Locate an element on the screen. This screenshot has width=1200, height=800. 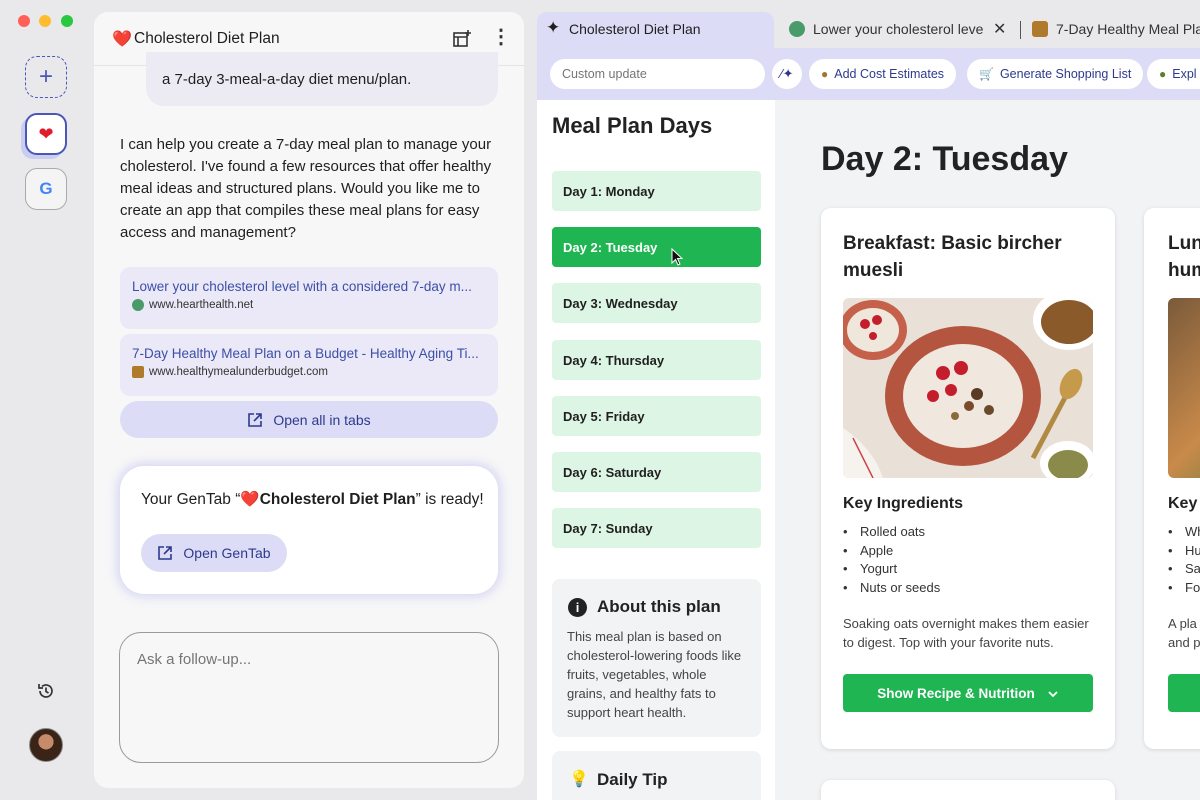
tab-7-day-meal-plan: 7-Day Healthy Meal Plan is located at coordinates (1116, 30).